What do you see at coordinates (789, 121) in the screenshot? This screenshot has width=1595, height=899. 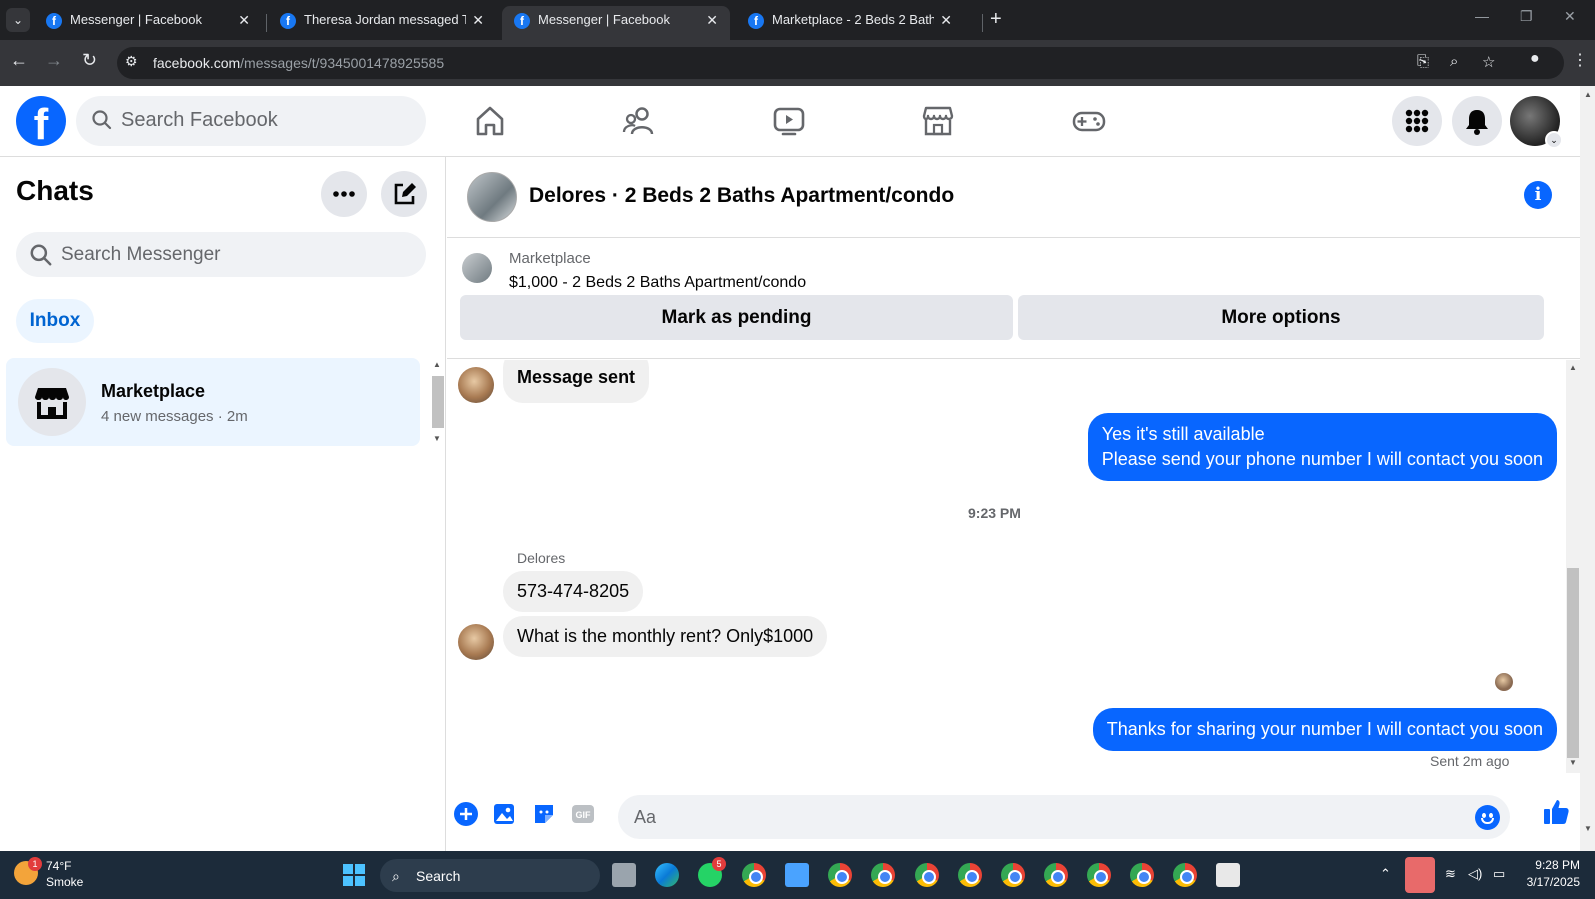 I see `video-icon` at bounding box center [789, 121].